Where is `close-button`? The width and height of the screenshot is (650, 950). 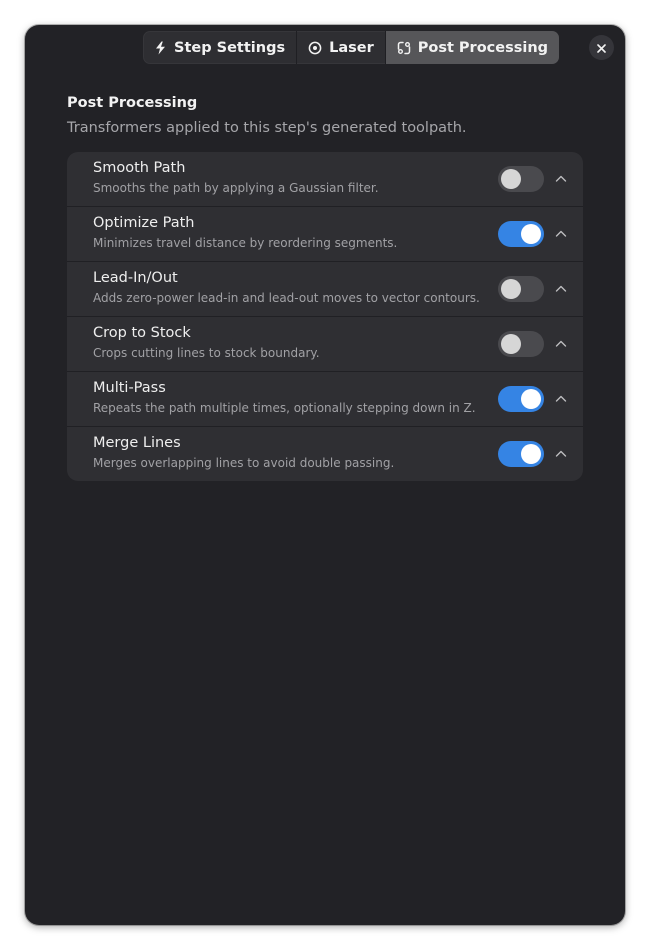 close-button is located at coordinates (601, 47).